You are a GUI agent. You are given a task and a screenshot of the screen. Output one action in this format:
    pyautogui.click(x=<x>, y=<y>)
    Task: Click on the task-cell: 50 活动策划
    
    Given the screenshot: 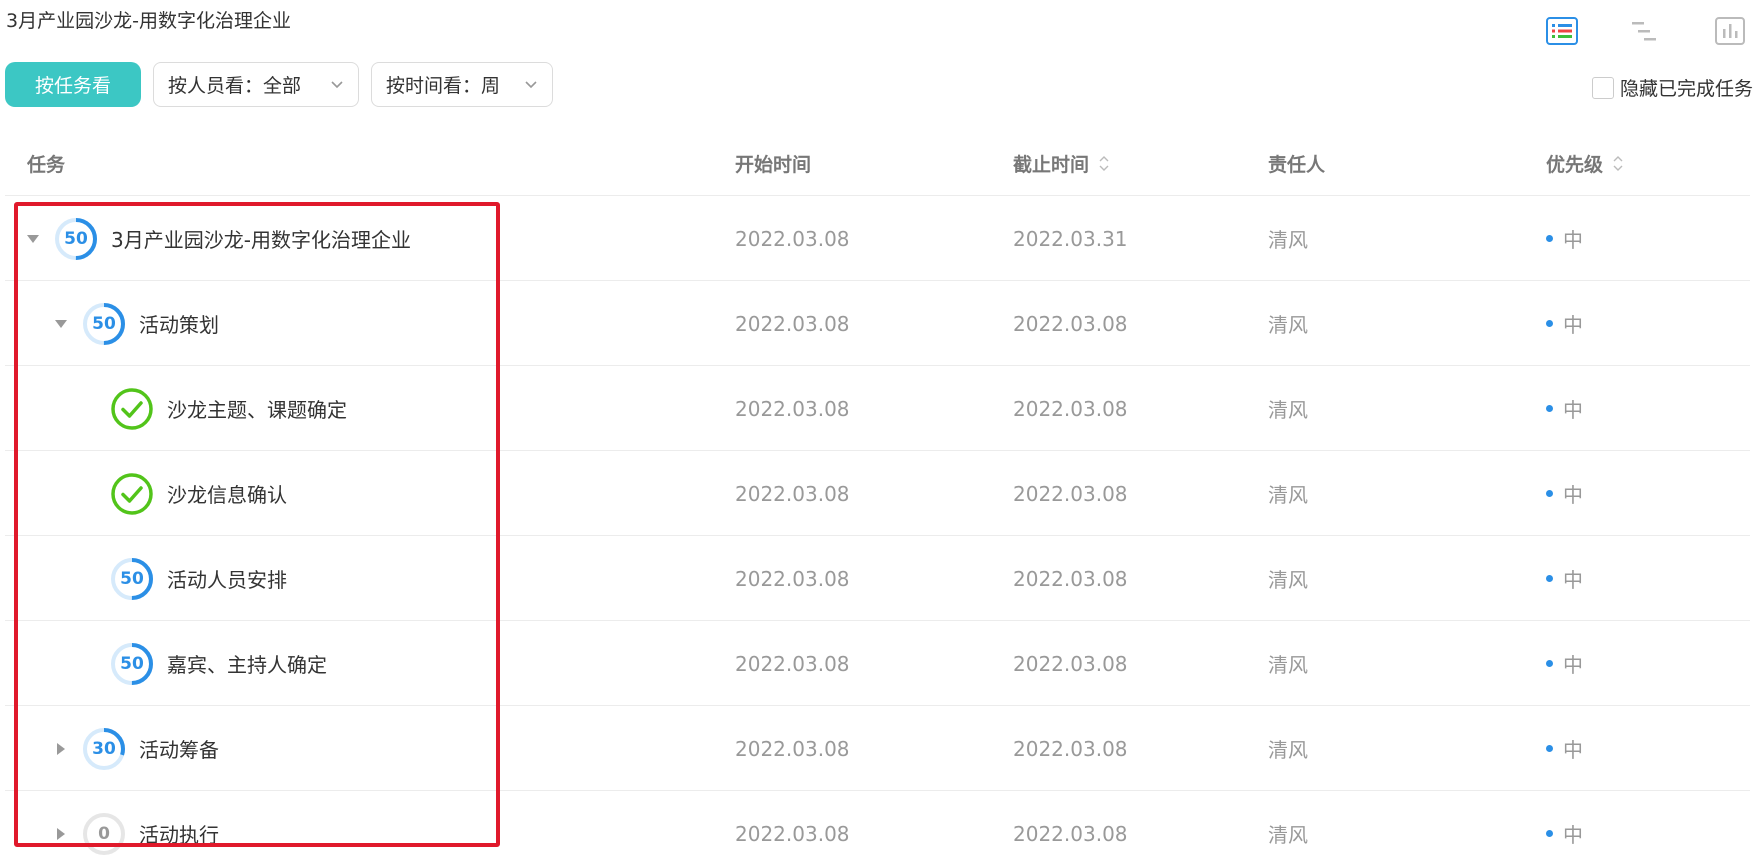 What is the action you would take?
    pyautogui.click(x=136, y=323)
    